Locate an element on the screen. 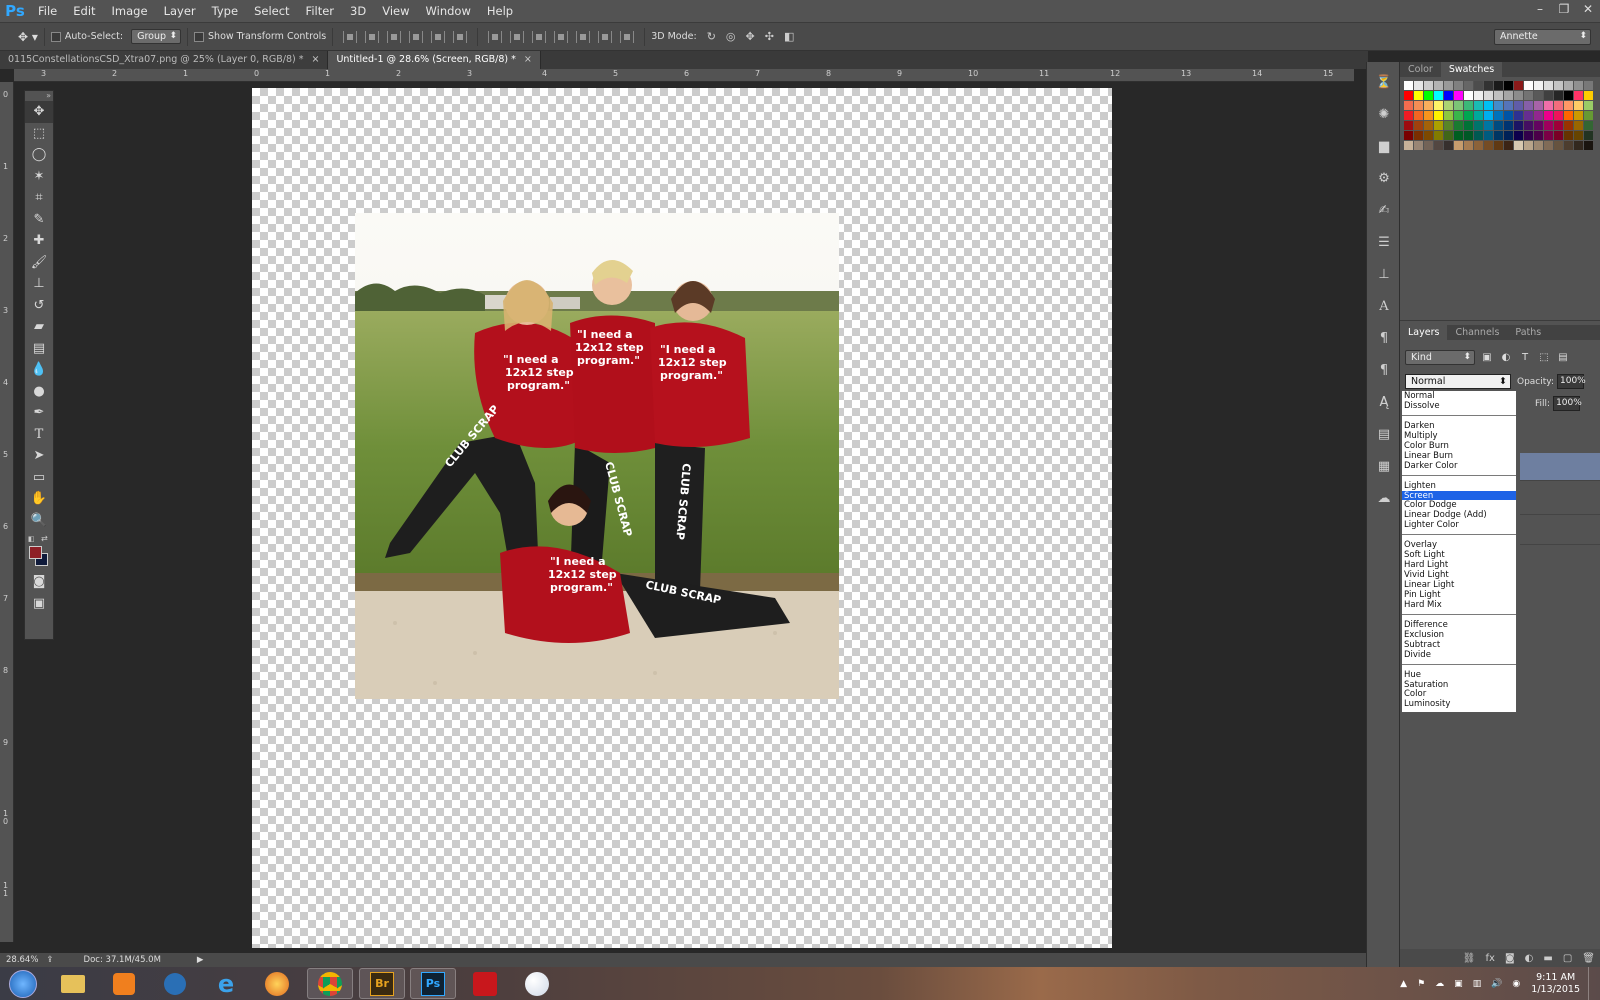 The image size is (1600, 1000). blend-option-screen: Screen is located at coordinates (1459, 495).